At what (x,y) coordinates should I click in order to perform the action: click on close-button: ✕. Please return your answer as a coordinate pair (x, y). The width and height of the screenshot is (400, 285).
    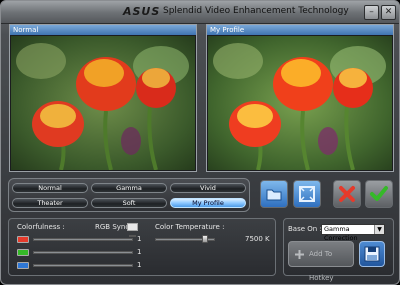
    Looking at the image, I should click on (388, 12).